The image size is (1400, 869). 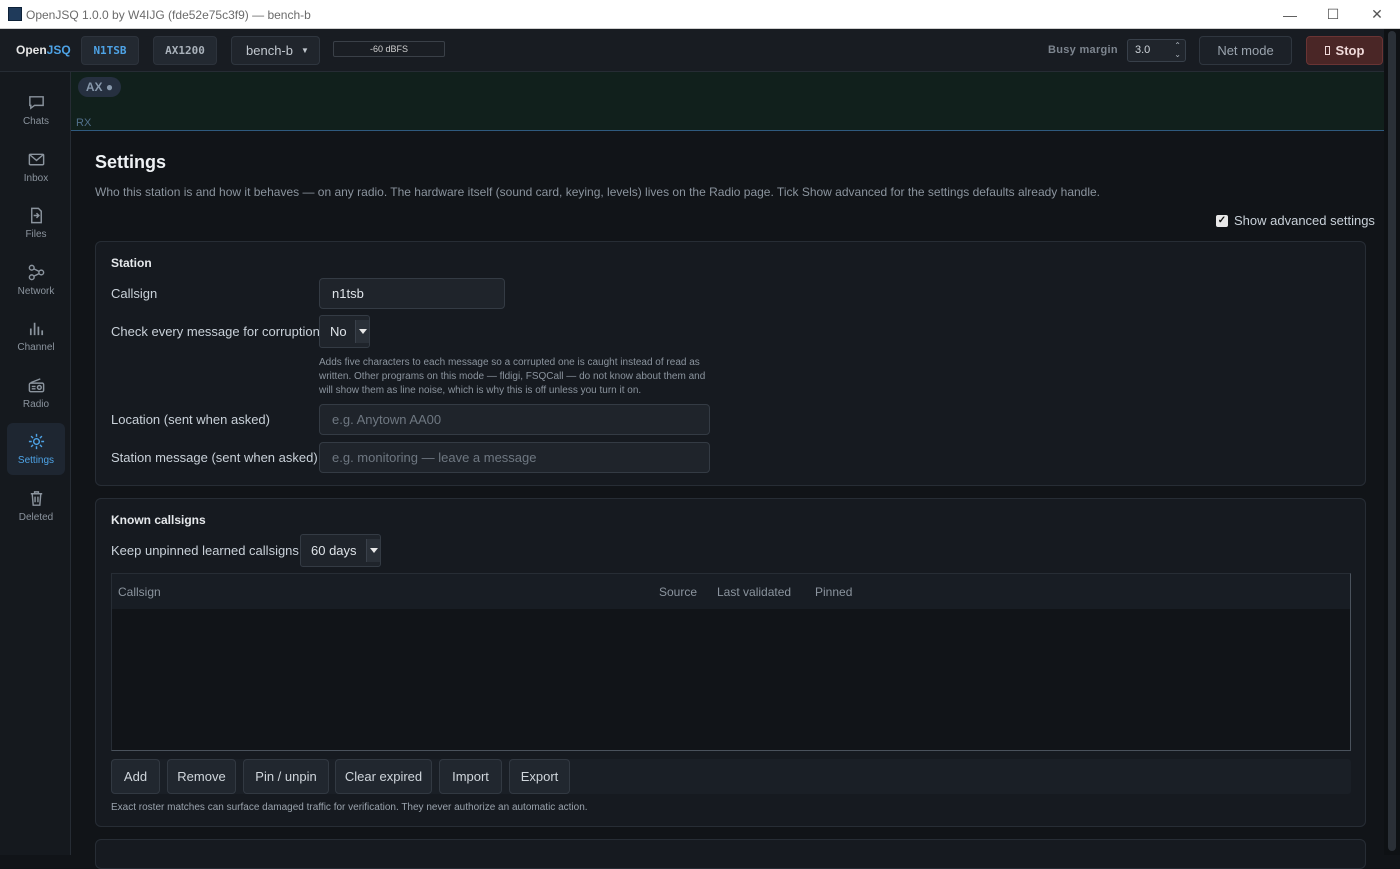 I want to click on sidebar-item-label: Settings, so click(x=36, y=460).